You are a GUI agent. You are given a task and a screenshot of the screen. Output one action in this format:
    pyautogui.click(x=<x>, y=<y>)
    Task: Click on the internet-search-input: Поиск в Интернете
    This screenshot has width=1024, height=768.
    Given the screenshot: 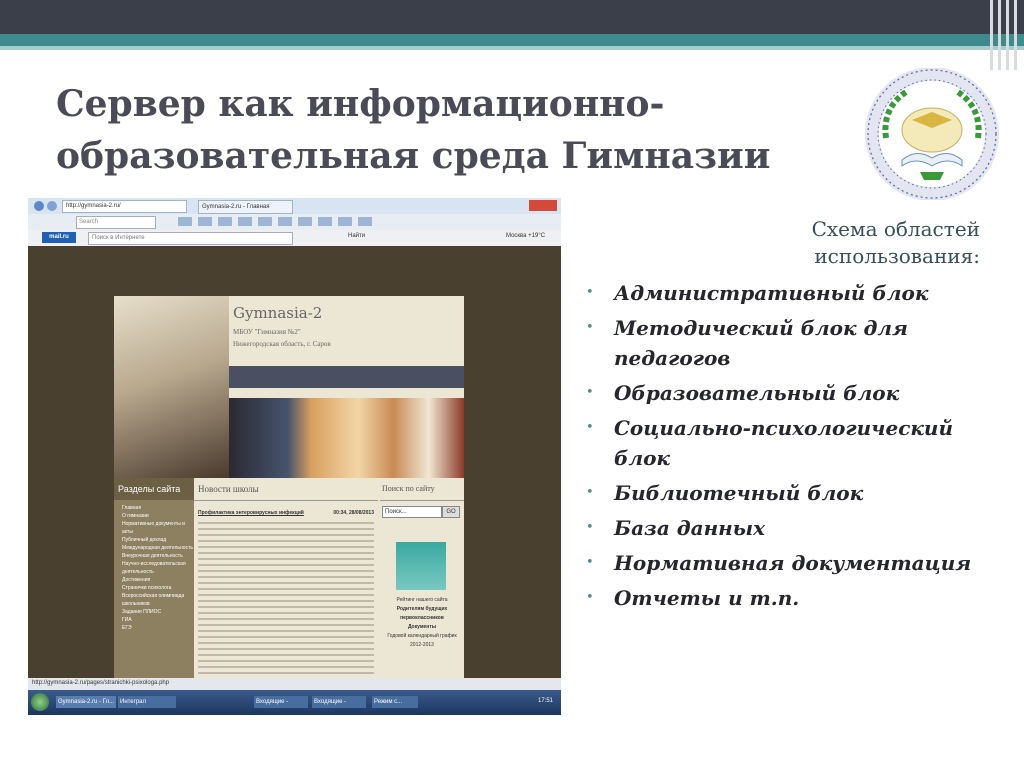 What is the action you would take?
    pyautogui.click(x=190, y=238)
    